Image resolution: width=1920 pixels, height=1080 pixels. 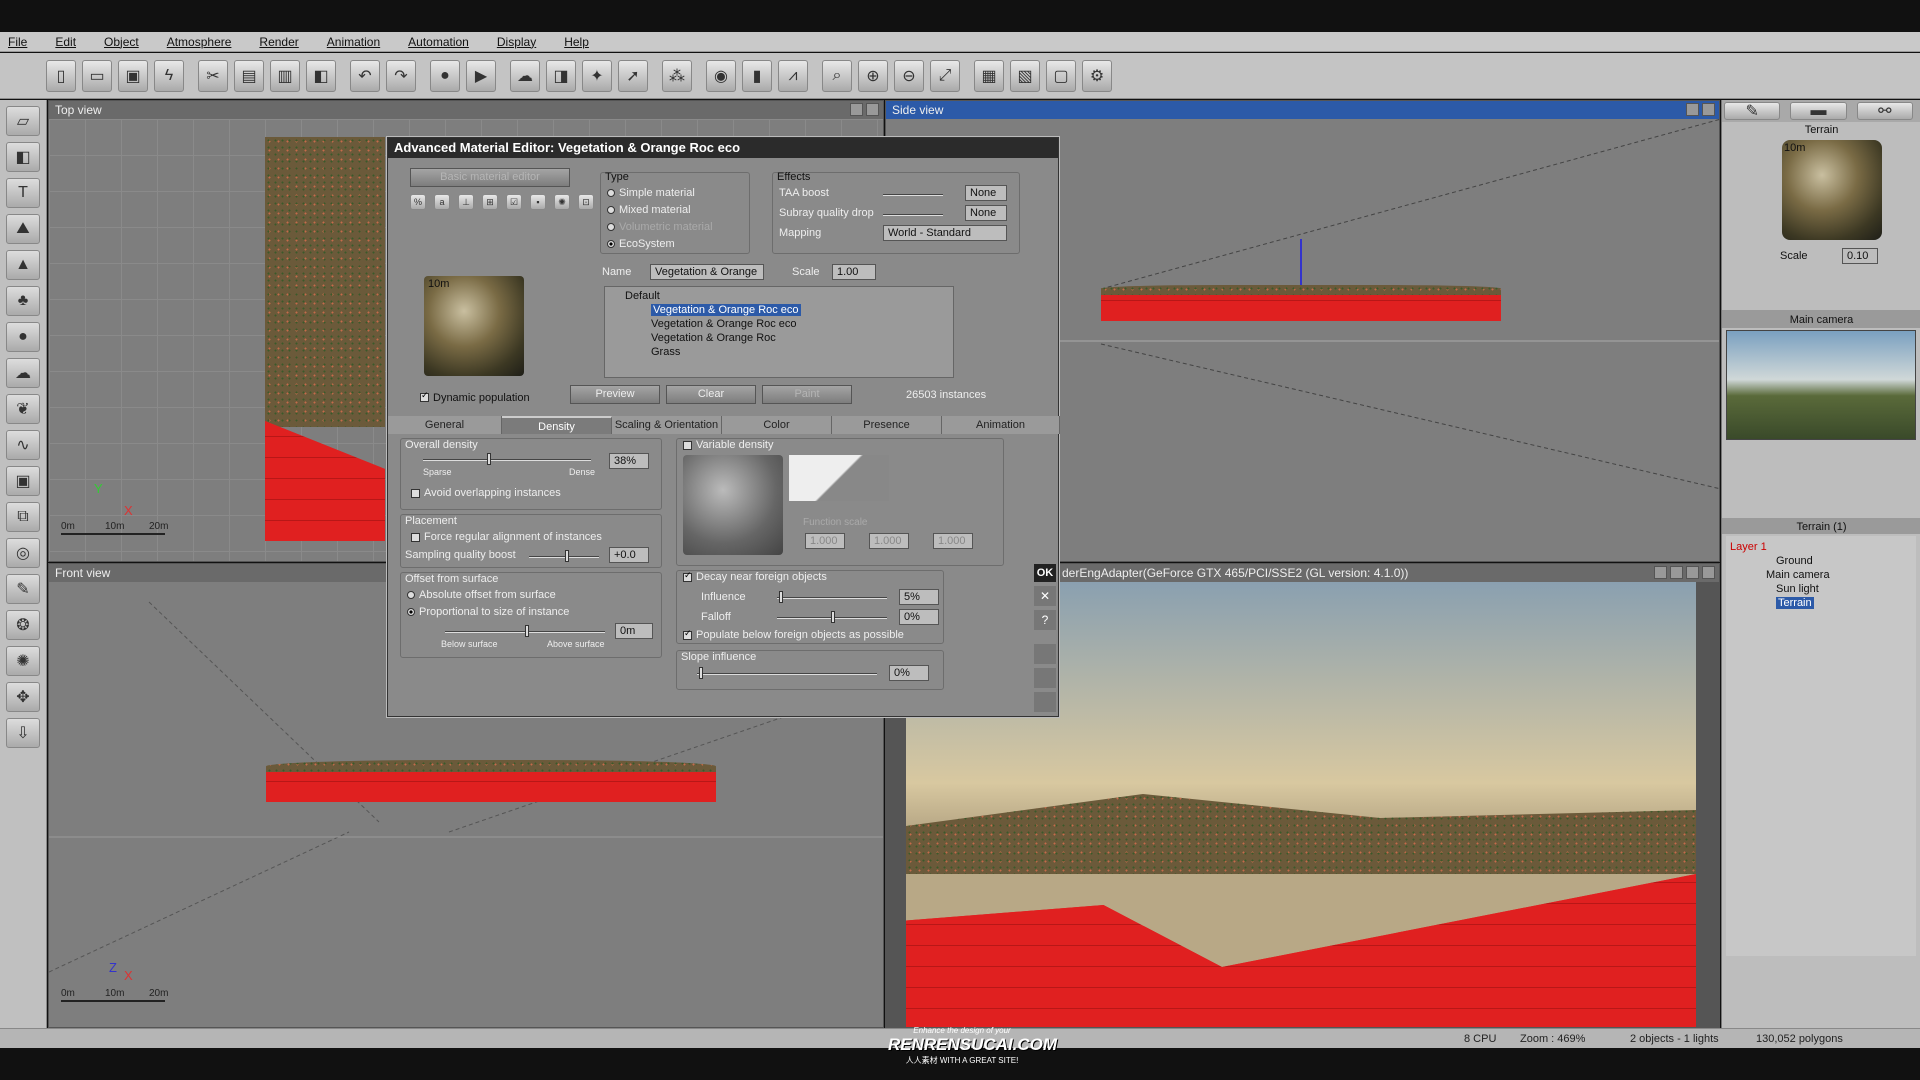 What do you see at coordinates (285, 75) in the screenshot?
I see `paste-icon: ▥` at bounding box center [285, 75].